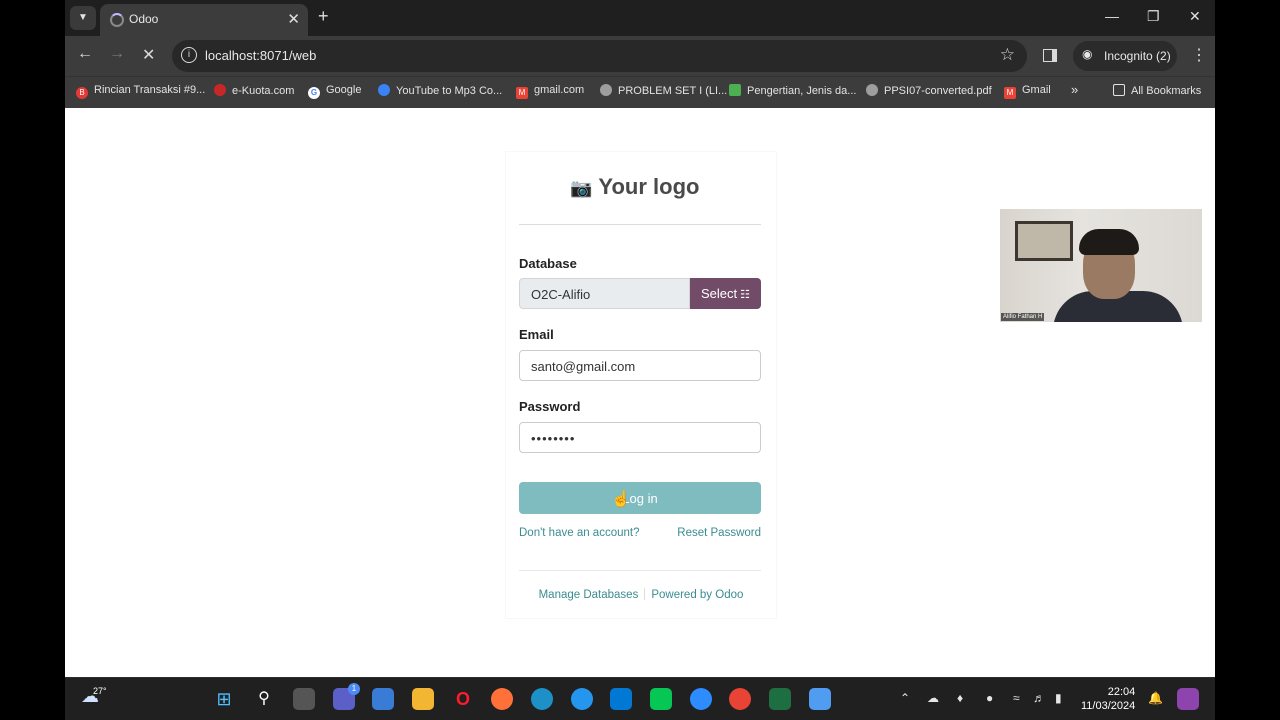 This screenshot has height=720, width=1280. Describe the element at coordinates (384, 90) in the screenshot. I see `cloud-icon` at that location.